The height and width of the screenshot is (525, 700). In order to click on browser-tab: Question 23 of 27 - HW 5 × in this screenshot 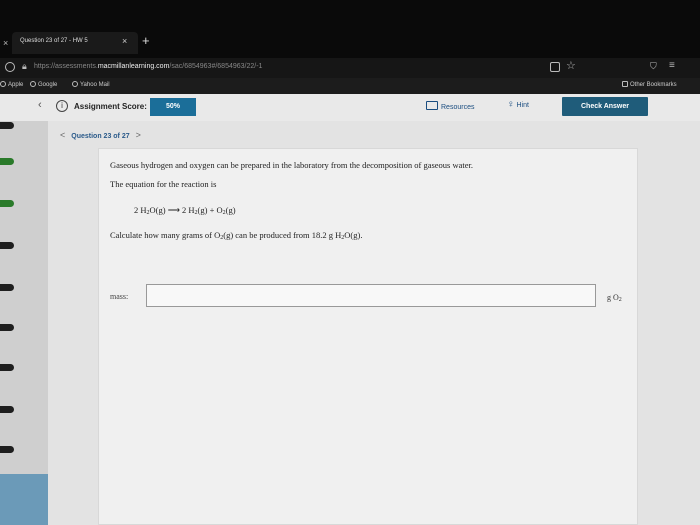, I will do `click(75, 43)`.